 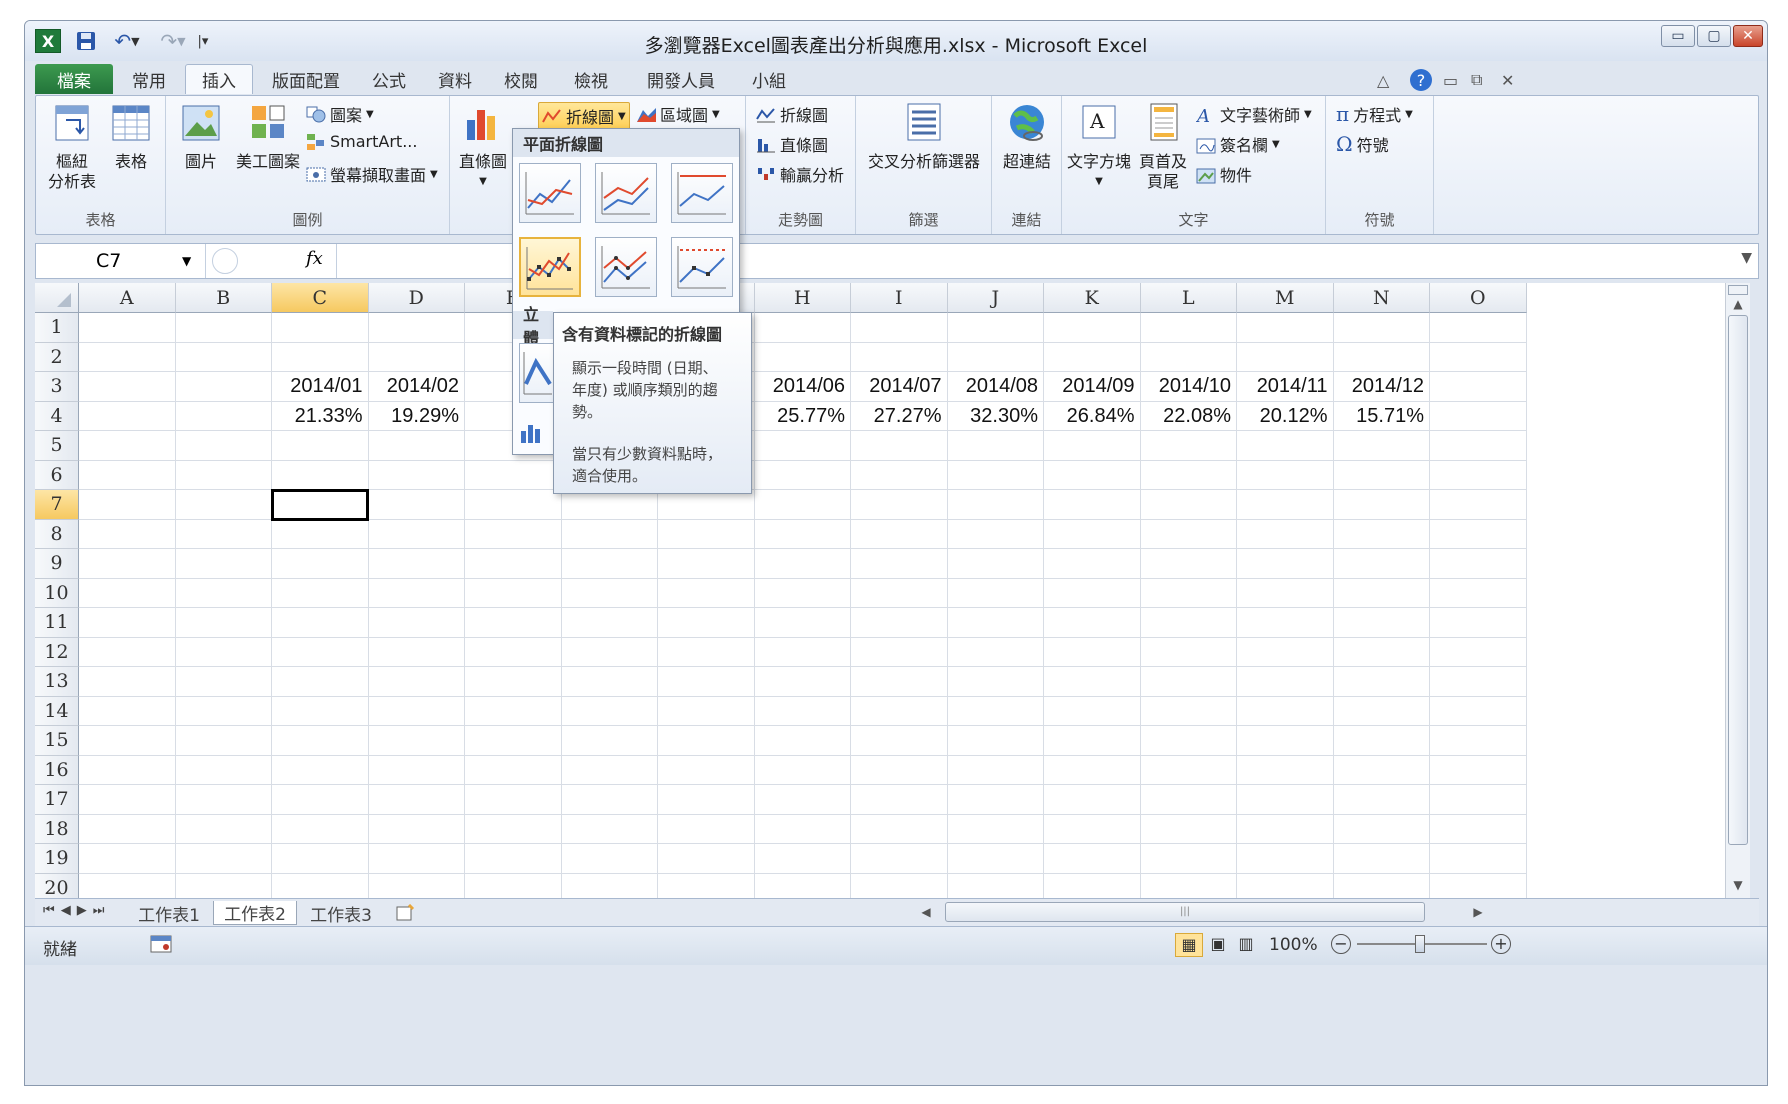 What do you see at coordinates (340, 114) in the screenshot?
I see `shapes-button: 圖案 ▼` at bounding box center [340, 114].